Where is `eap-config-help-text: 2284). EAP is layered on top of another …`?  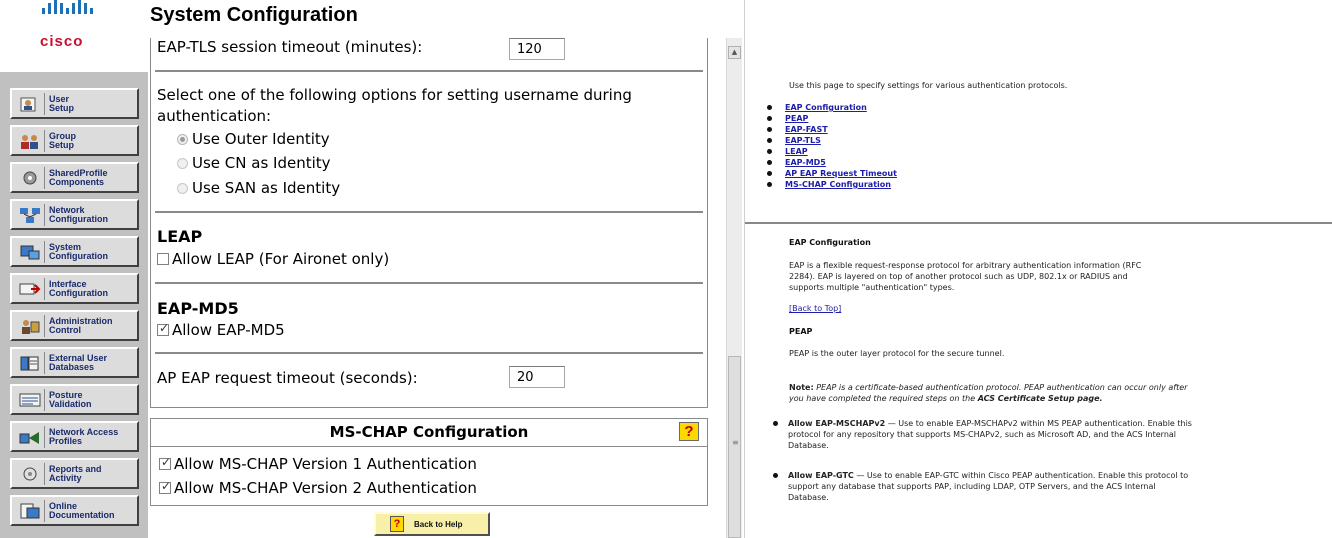
eap-config-help-text: 2284). EAP is layered on top of another … is located at coordinates (958, 276).